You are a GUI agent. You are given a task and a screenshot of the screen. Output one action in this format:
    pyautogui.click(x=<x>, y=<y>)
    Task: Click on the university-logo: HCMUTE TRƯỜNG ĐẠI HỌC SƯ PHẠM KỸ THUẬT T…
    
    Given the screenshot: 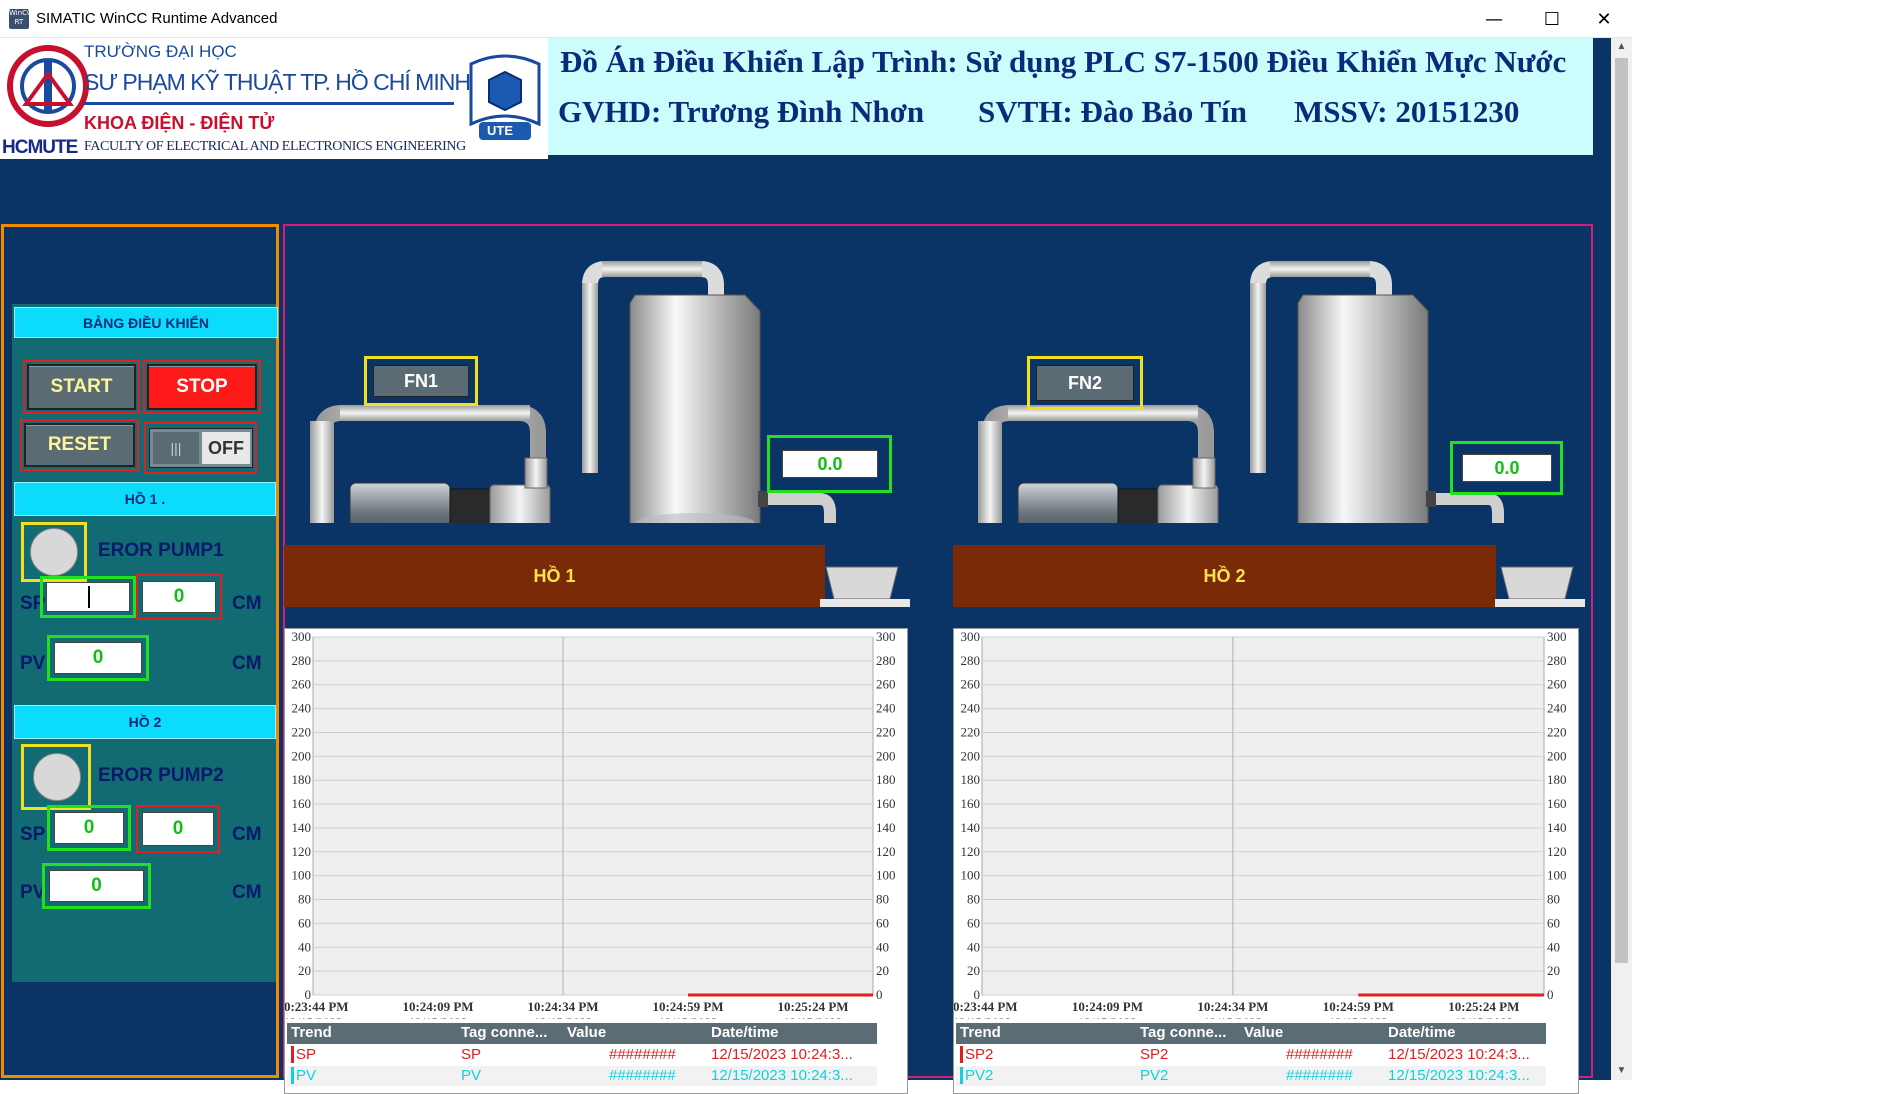 What is the action you would take?
    pyautogui.click(x=274, y=98)
    